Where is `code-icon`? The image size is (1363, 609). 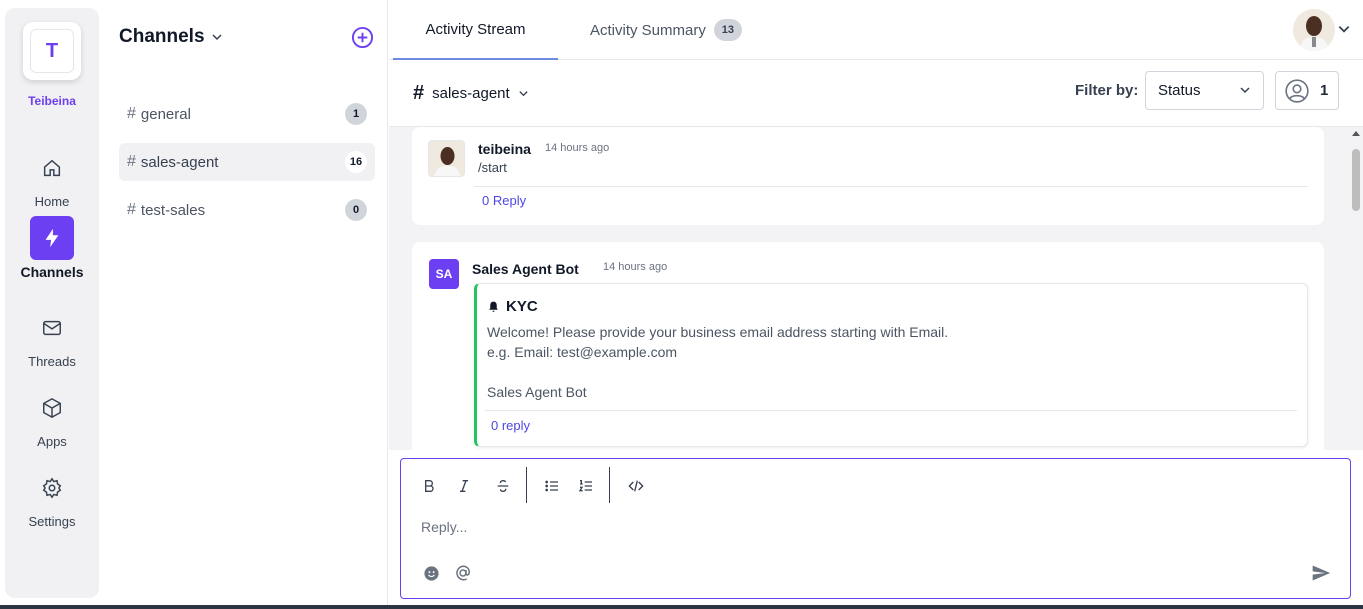 code-icon is located at coordinates (636, 486).